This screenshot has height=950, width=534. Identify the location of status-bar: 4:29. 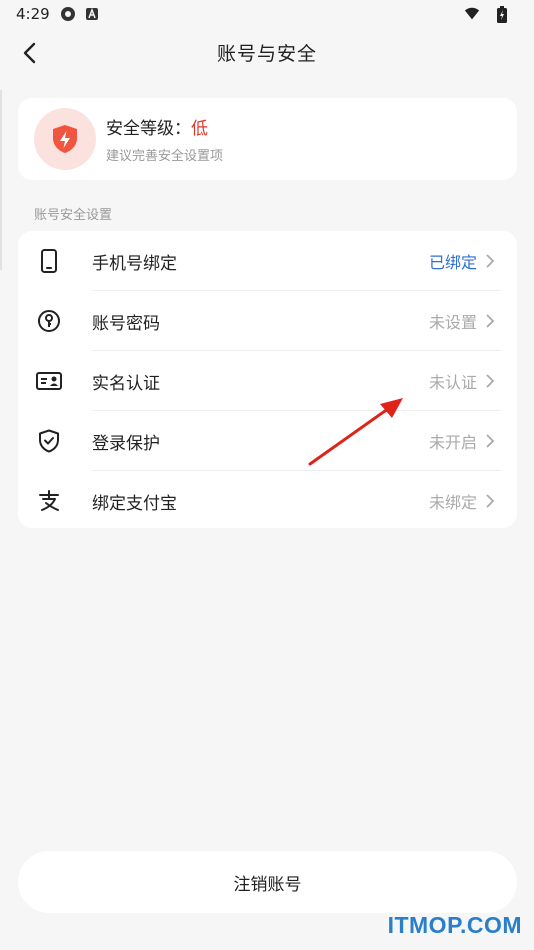
(267, 14).